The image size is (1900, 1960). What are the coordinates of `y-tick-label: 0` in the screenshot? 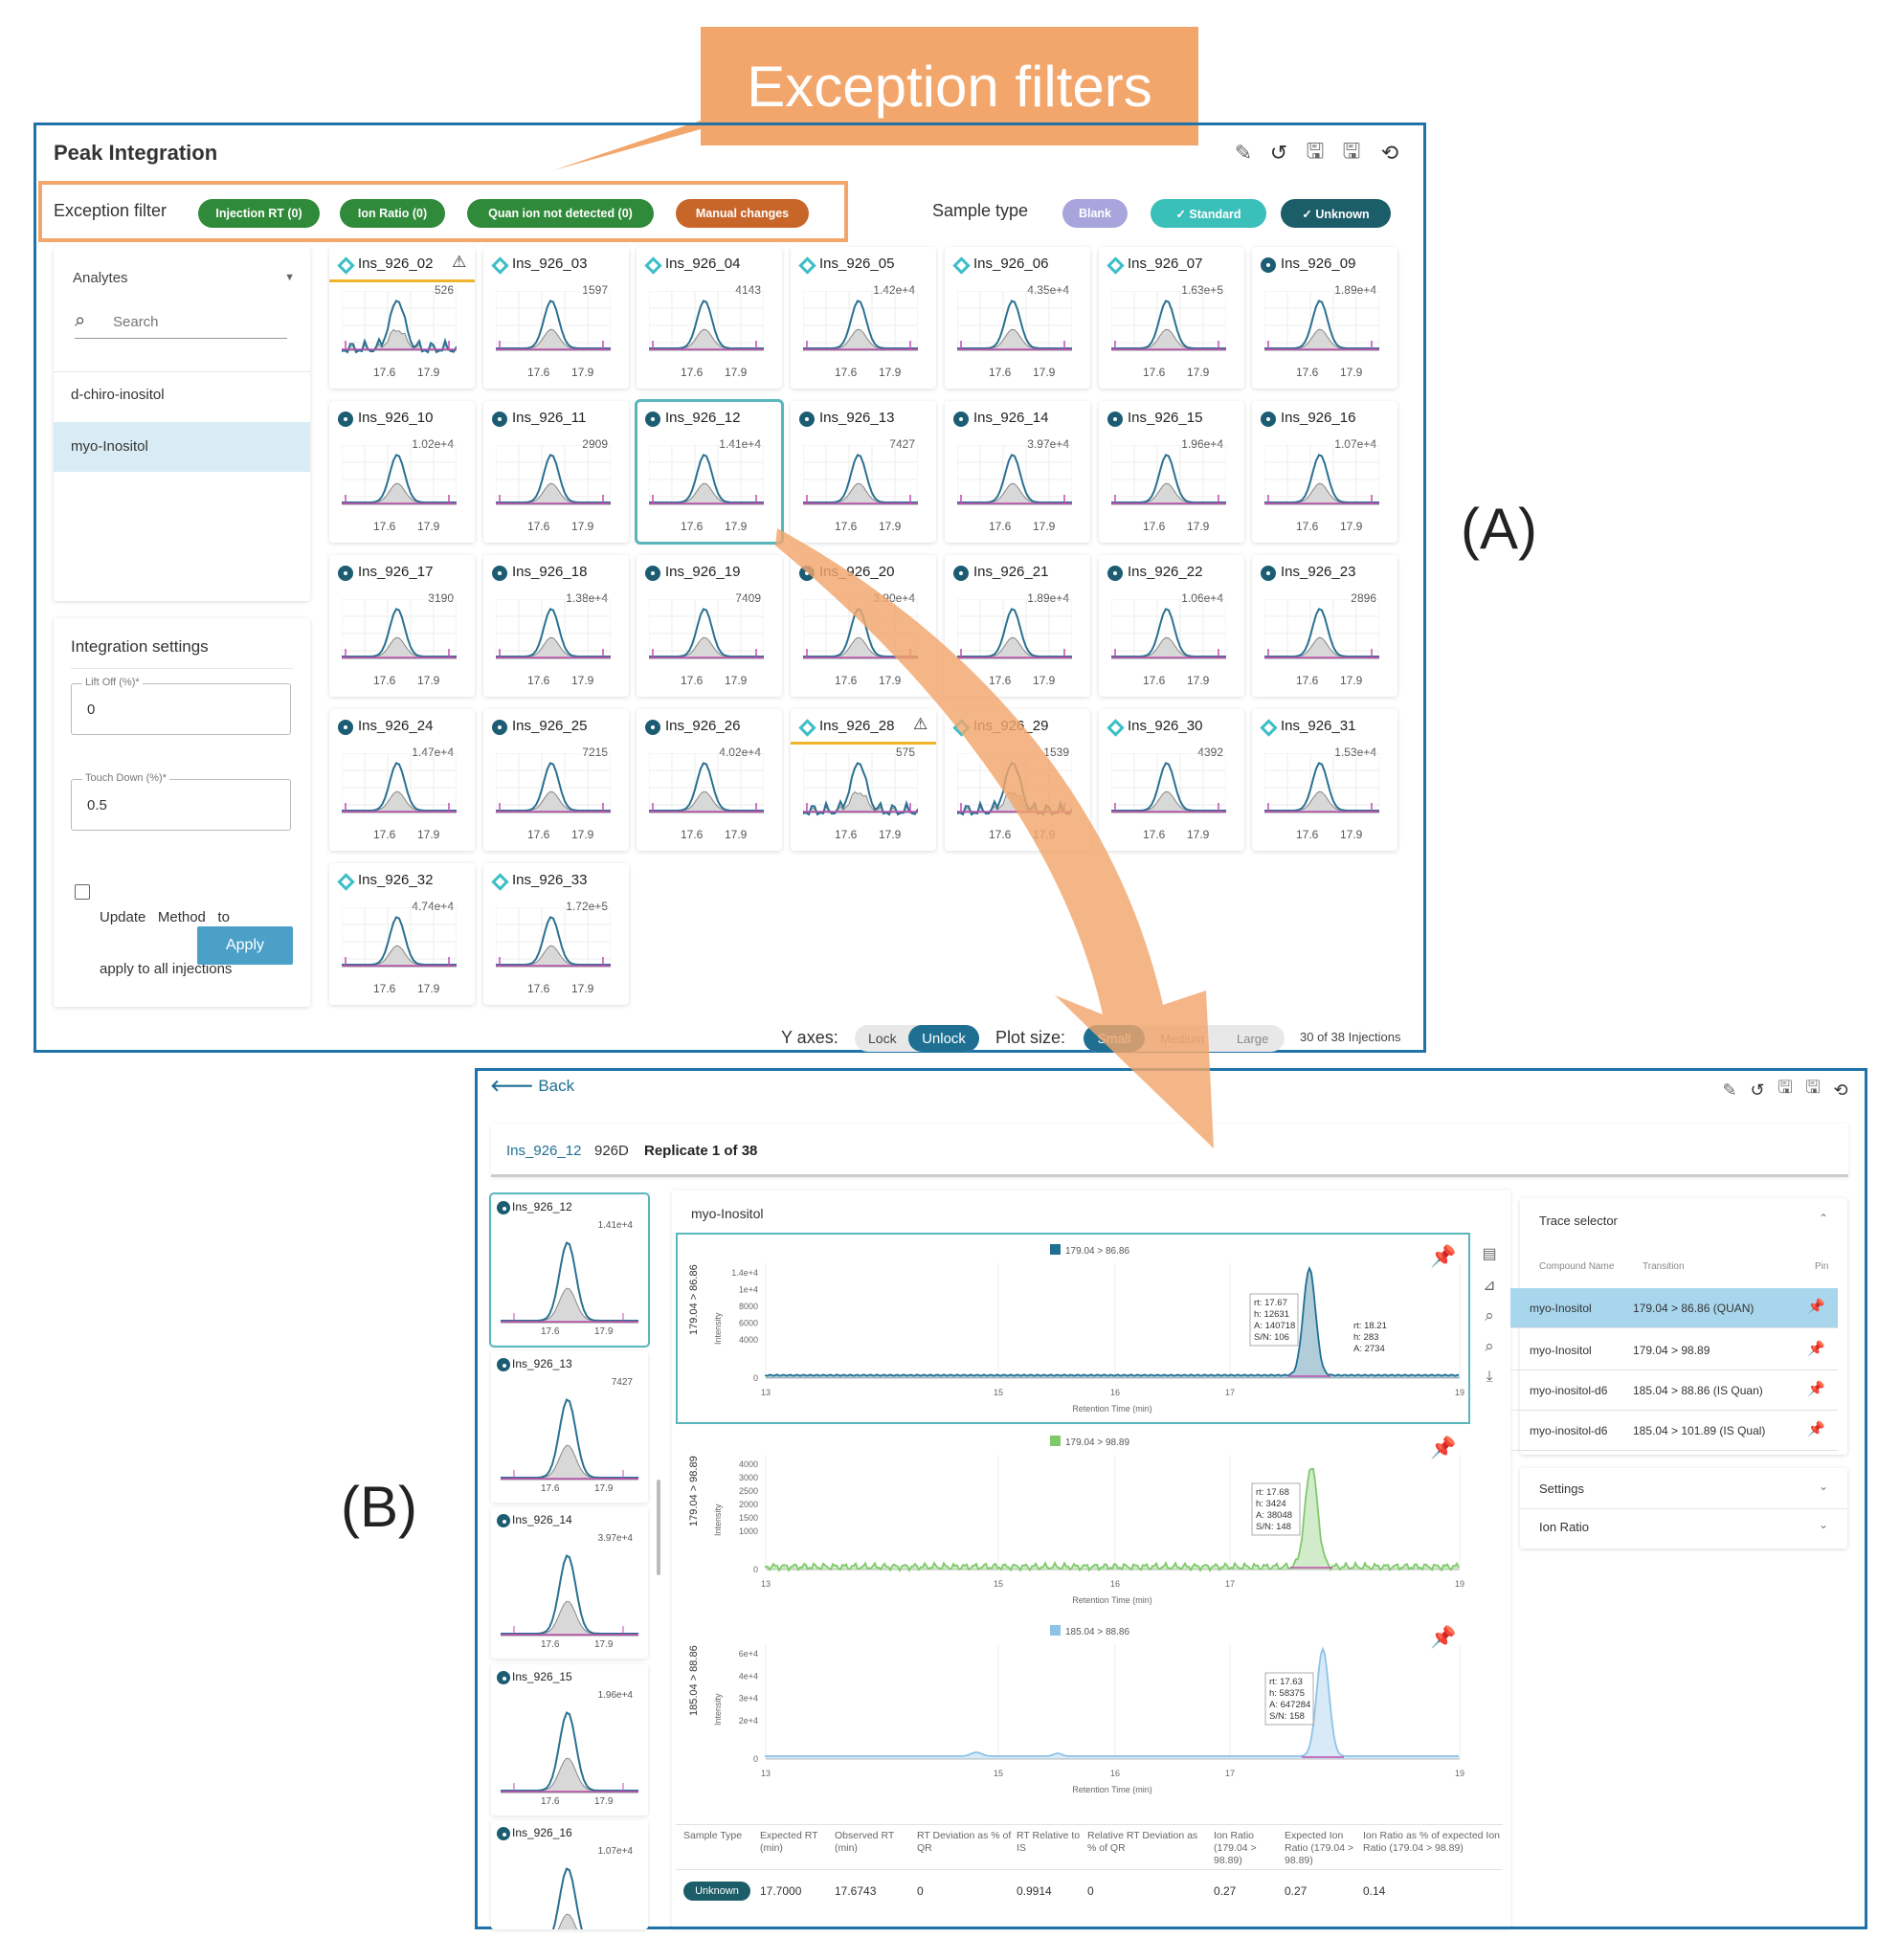 It's located at (755, 1759).